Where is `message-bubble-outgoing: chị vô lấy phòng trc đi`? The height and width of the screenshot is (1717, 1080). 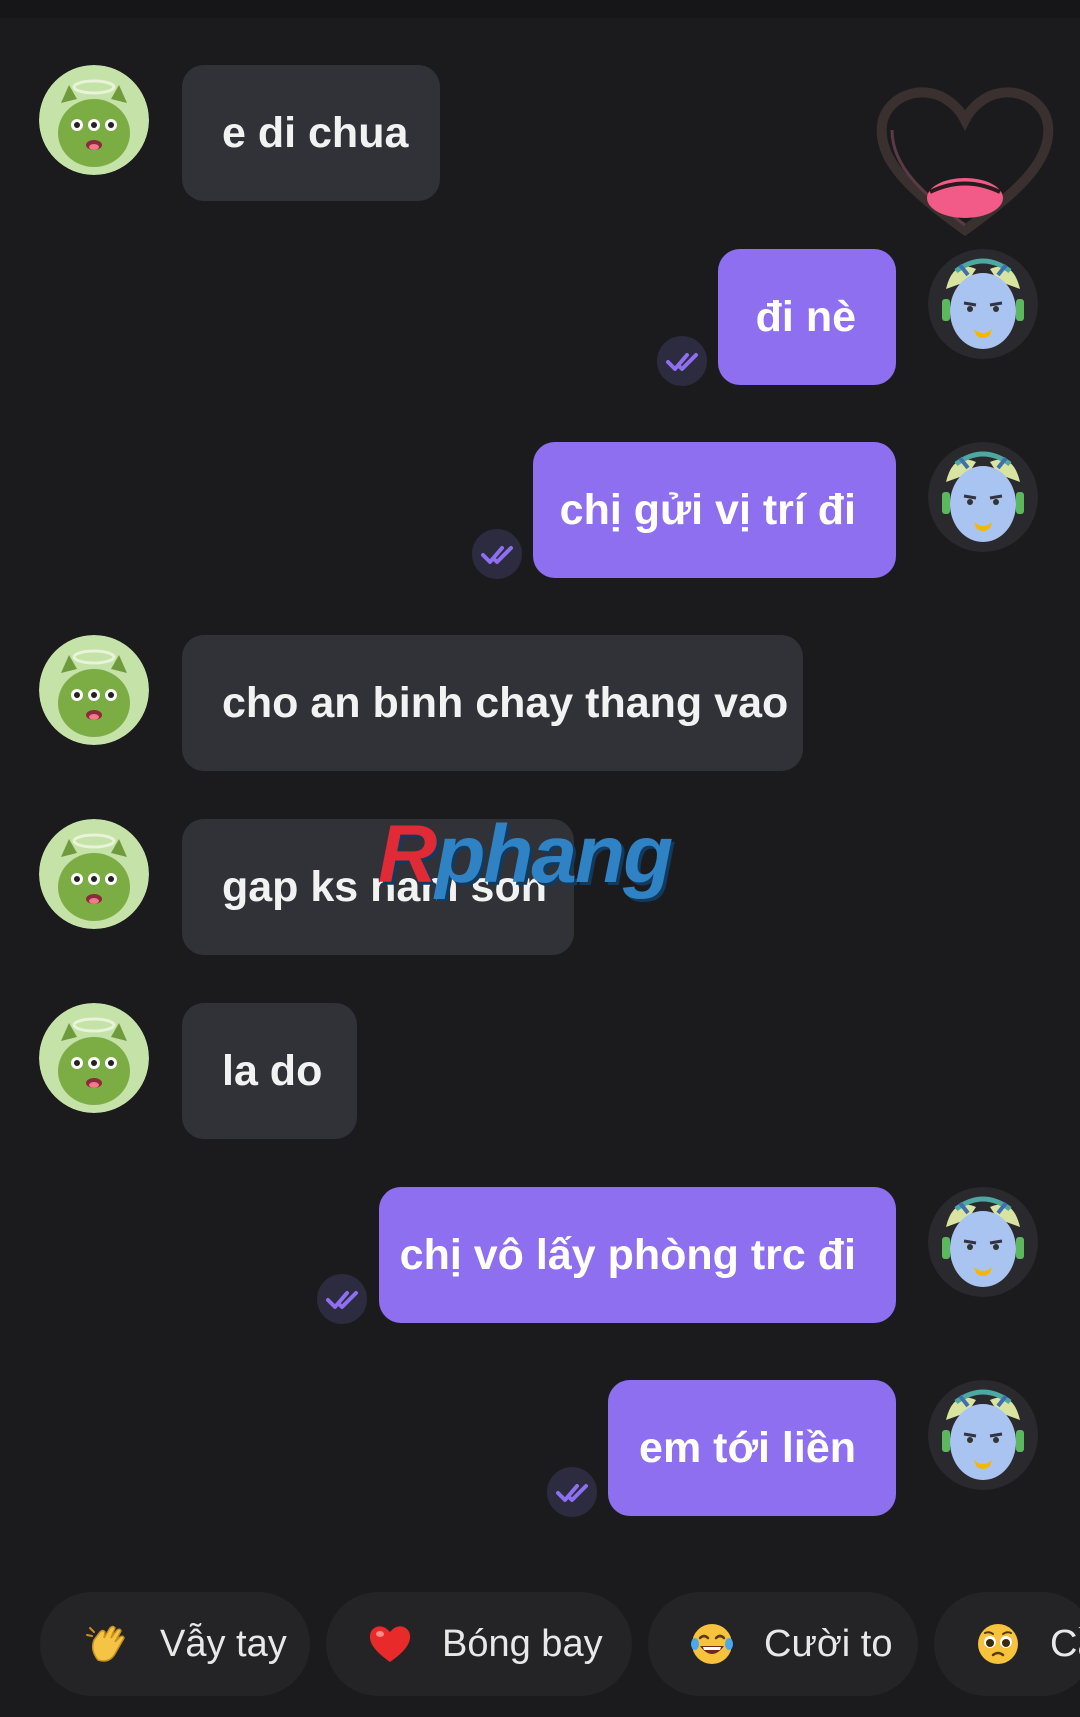
message-bubble-outgoing: chị vô lấy phòng trc đi is located at coordinates (637, 1255).